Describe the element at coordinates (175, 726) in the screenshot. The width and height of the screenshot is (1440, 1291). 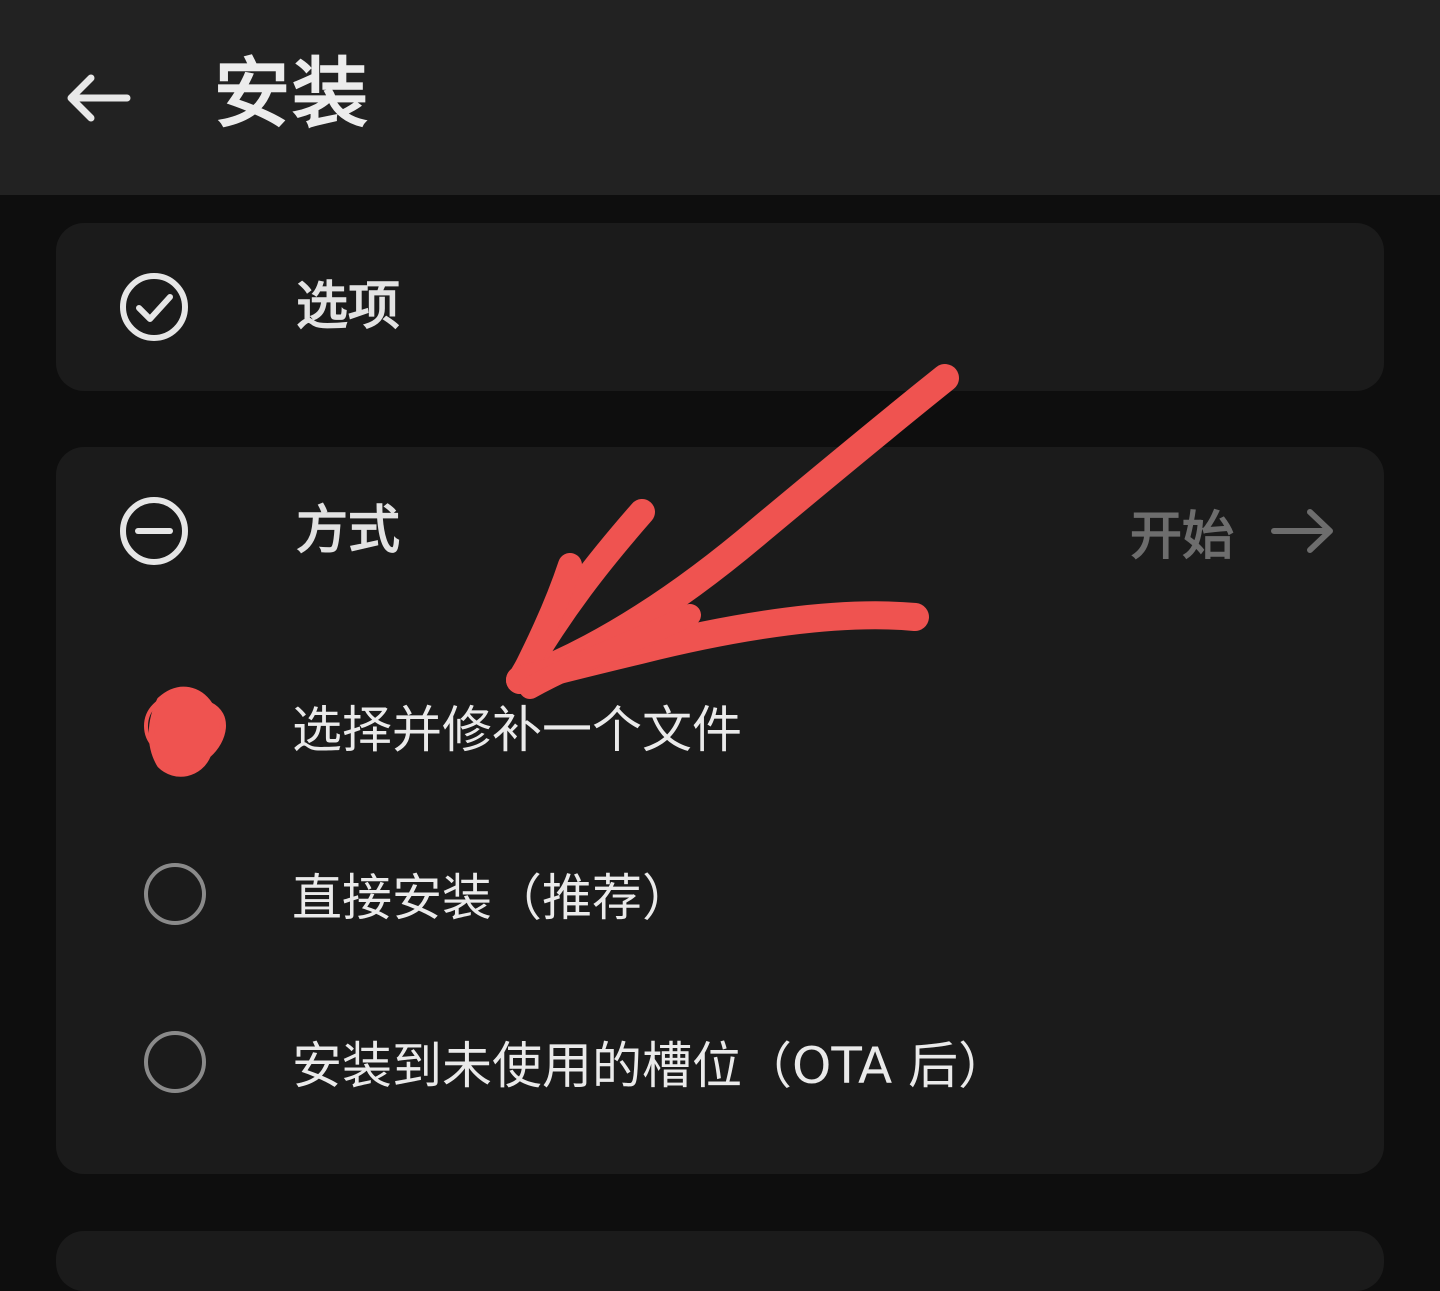
I see `radio-patch-file` at that location.